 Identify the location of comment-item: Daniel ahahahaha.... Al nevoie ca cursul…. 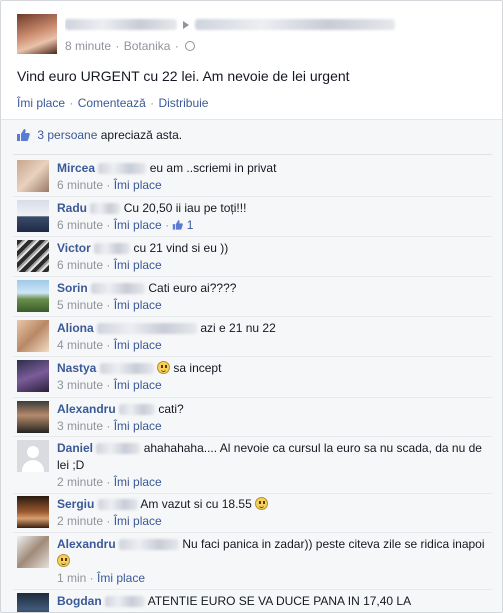
(252, 464).